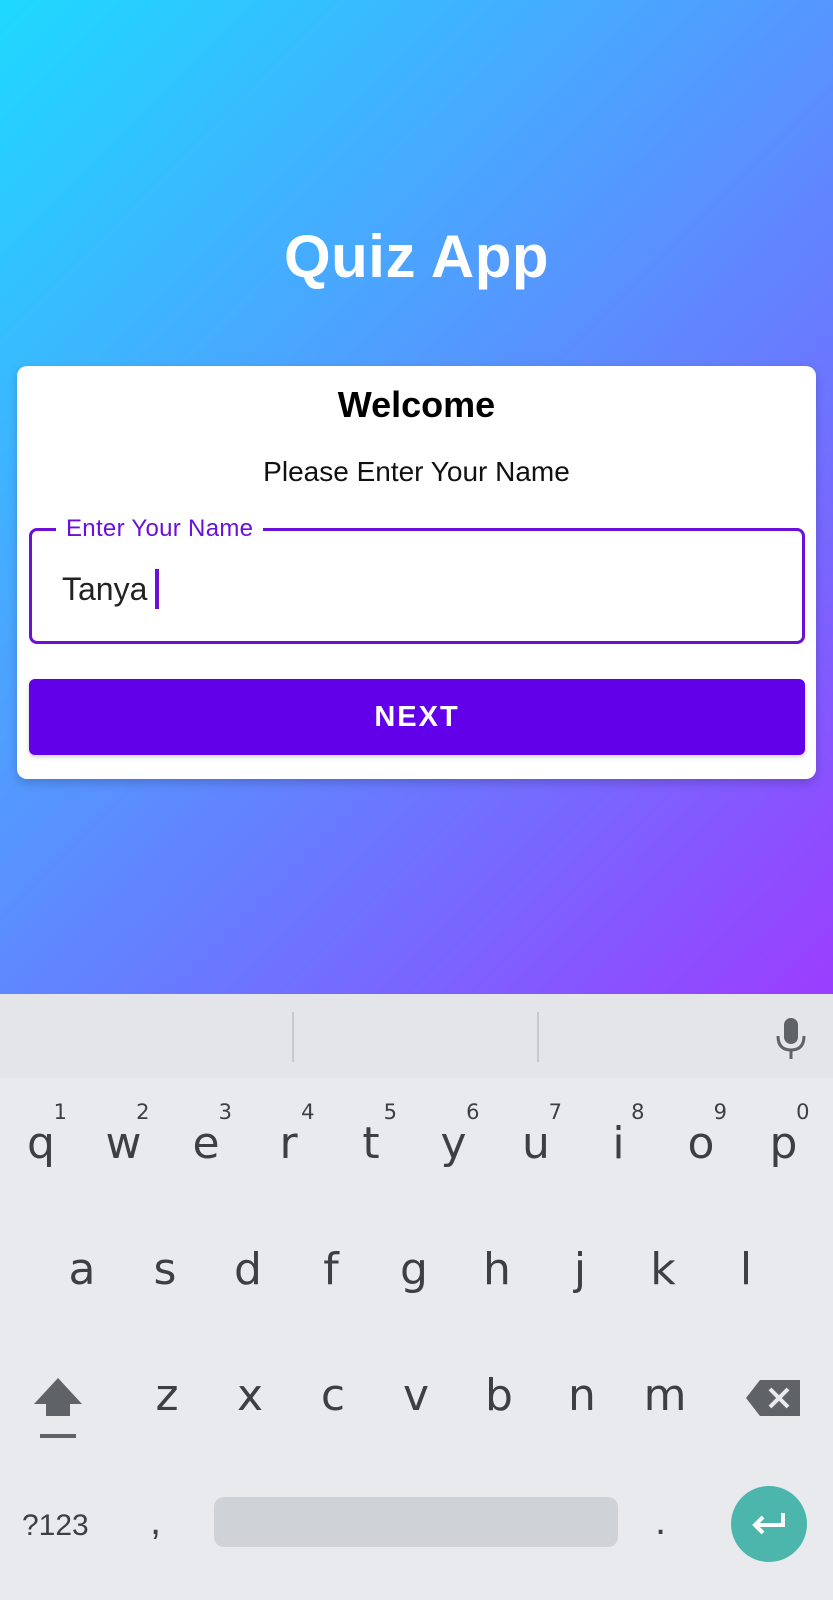 The height and width of the screenshot is (1600, 833). What do you see at coordinates (417, 717) in the screenshot?
I see `next-button: NEXT` at bounding box center [417, 717].